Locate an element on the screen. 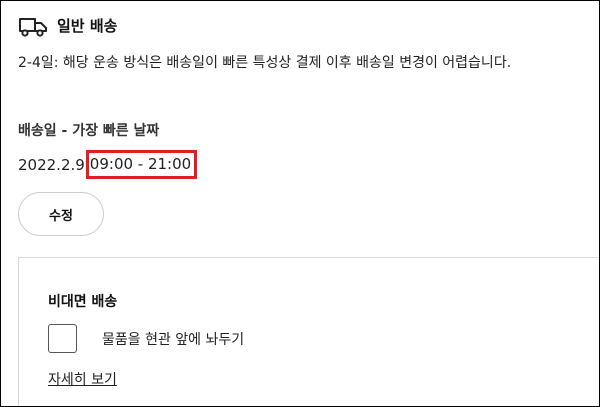 The width and height of the screenshot is (600, 407). delivery-date-heading: 배송일 - 가장 빠른 날짜 is located at coordinates (89, 131).